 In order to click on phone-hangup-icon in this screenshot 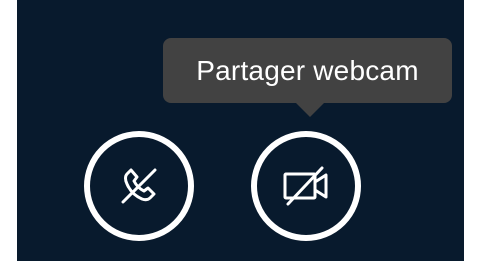, I will do `click(139, 186)`.